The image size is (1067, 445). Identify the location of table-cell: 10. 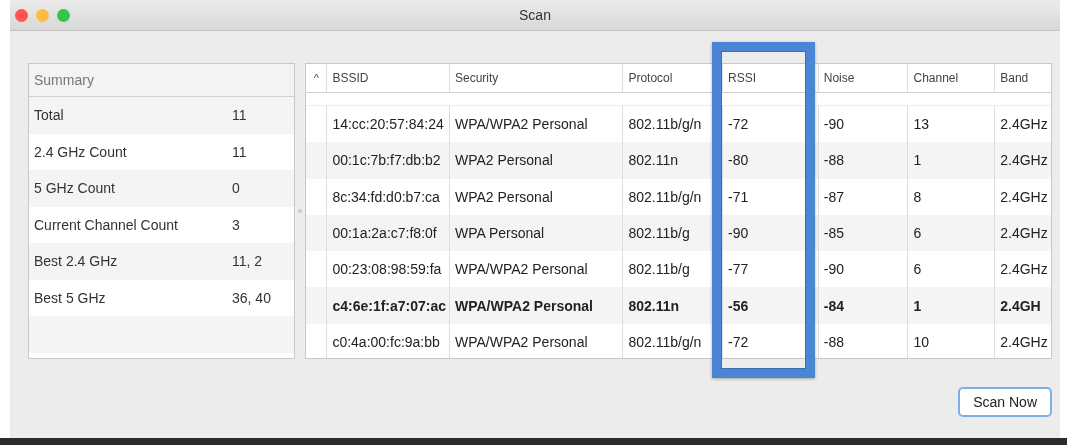
(951, 340).